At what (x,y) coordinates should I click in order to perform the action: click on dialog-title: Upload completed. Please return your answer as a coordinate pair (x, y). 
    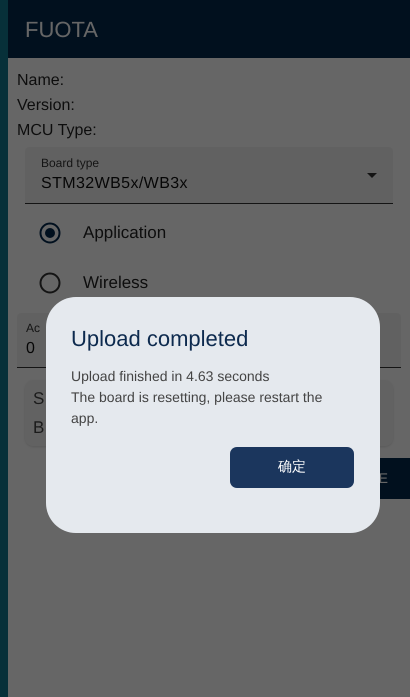
    Looking at the image, I should click on (160, 339).